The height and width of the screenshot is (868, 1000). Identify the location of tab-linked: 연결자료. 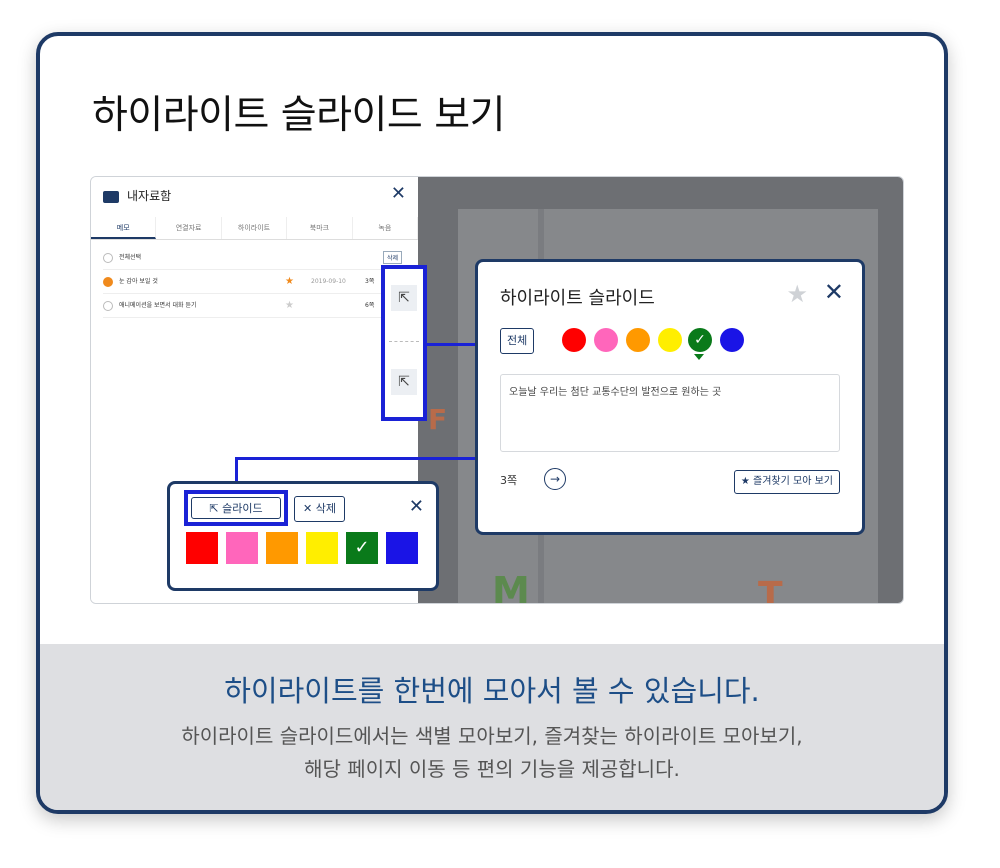
(189, 228).